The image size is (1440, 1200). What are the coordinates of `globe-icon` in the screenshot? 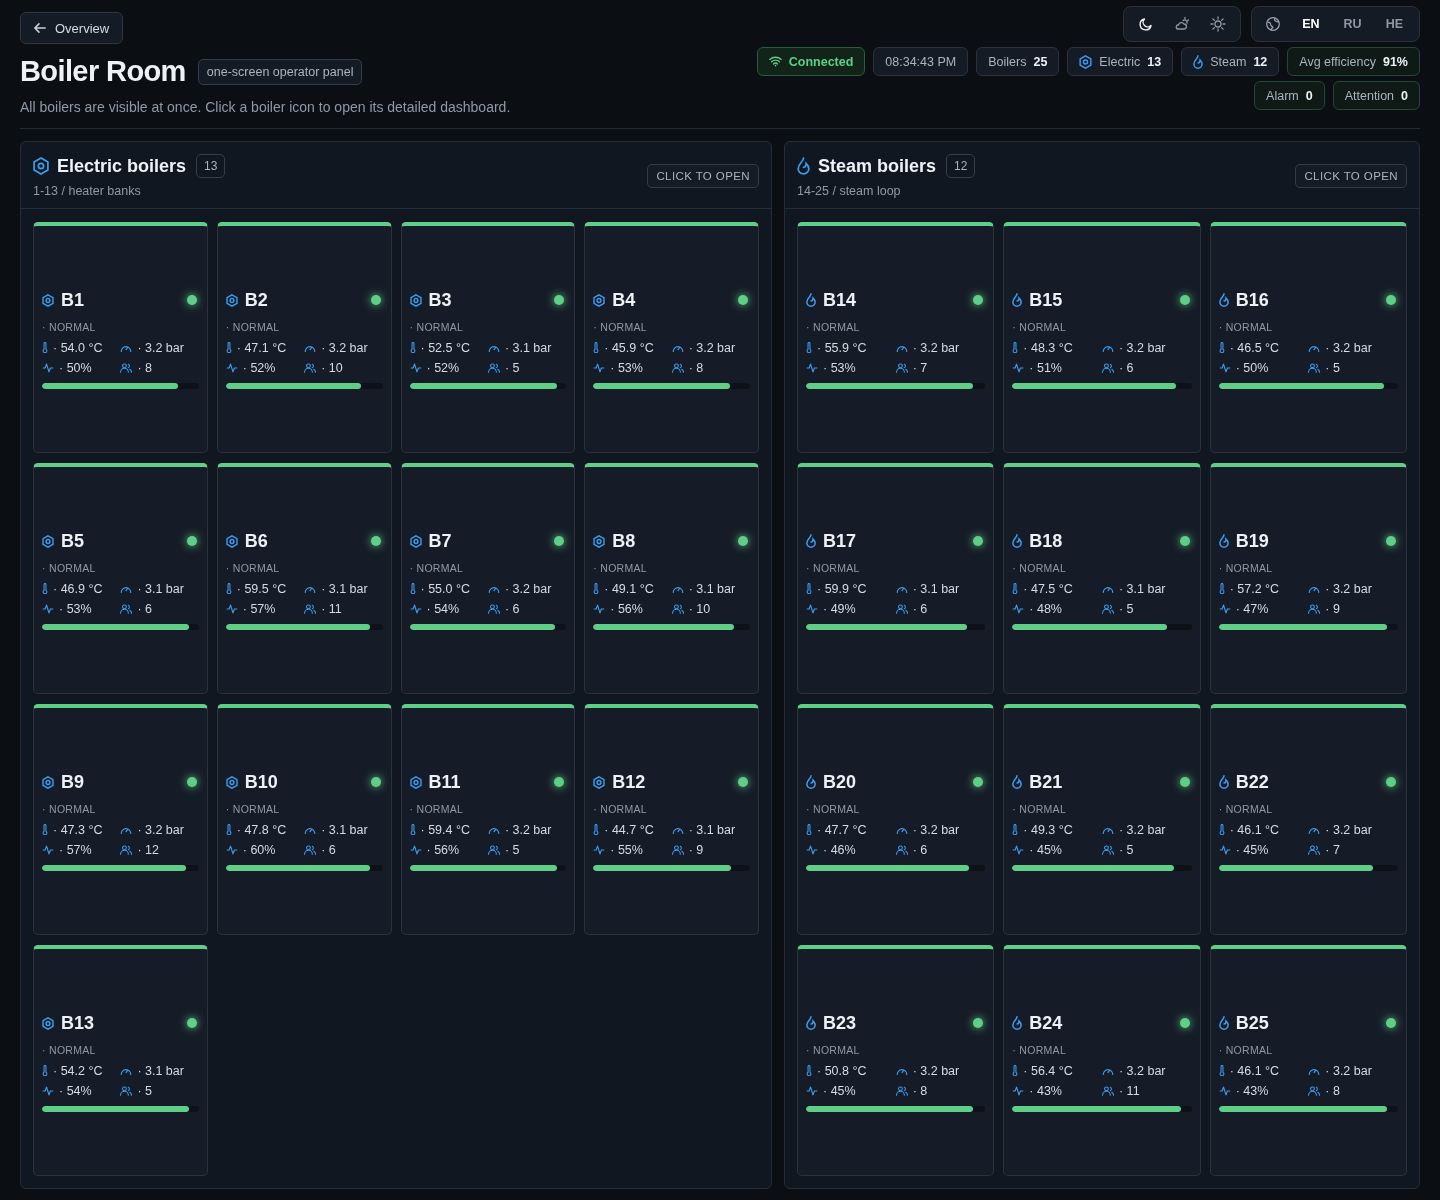 It's located at (1273, 24).